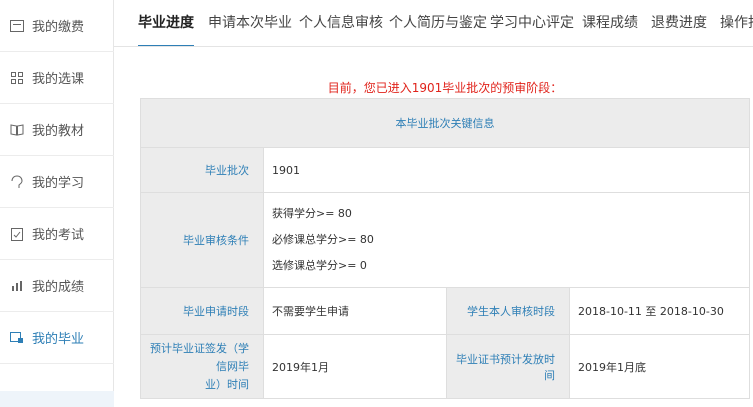 This screenshot has height=407, width=753. I want to click on condition-required-credits: 必修课总学分>= 80, so click(323, 239).